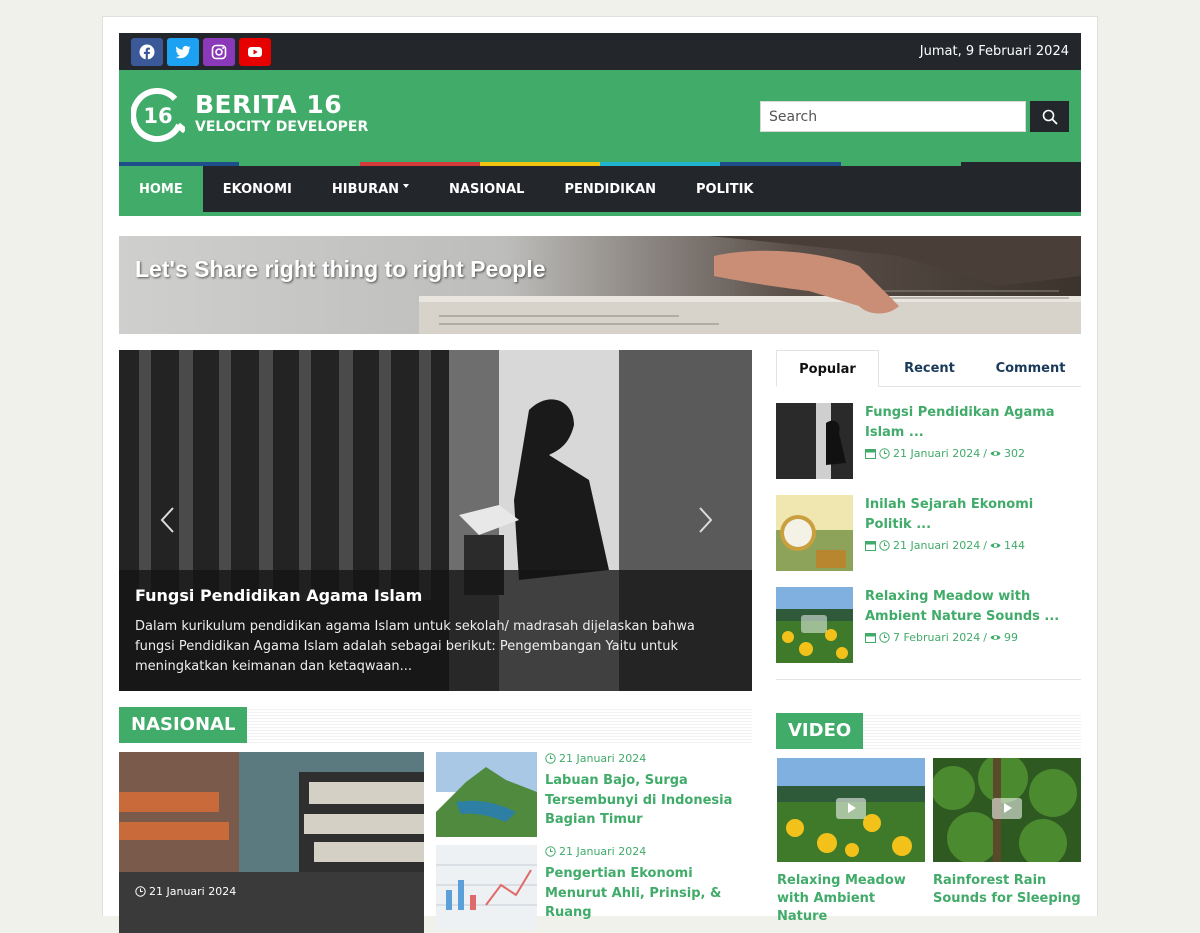  Describe the element at coordinates (937, 637) in the screenshot. I see `post-date: 7 Februari 2024` at that location.